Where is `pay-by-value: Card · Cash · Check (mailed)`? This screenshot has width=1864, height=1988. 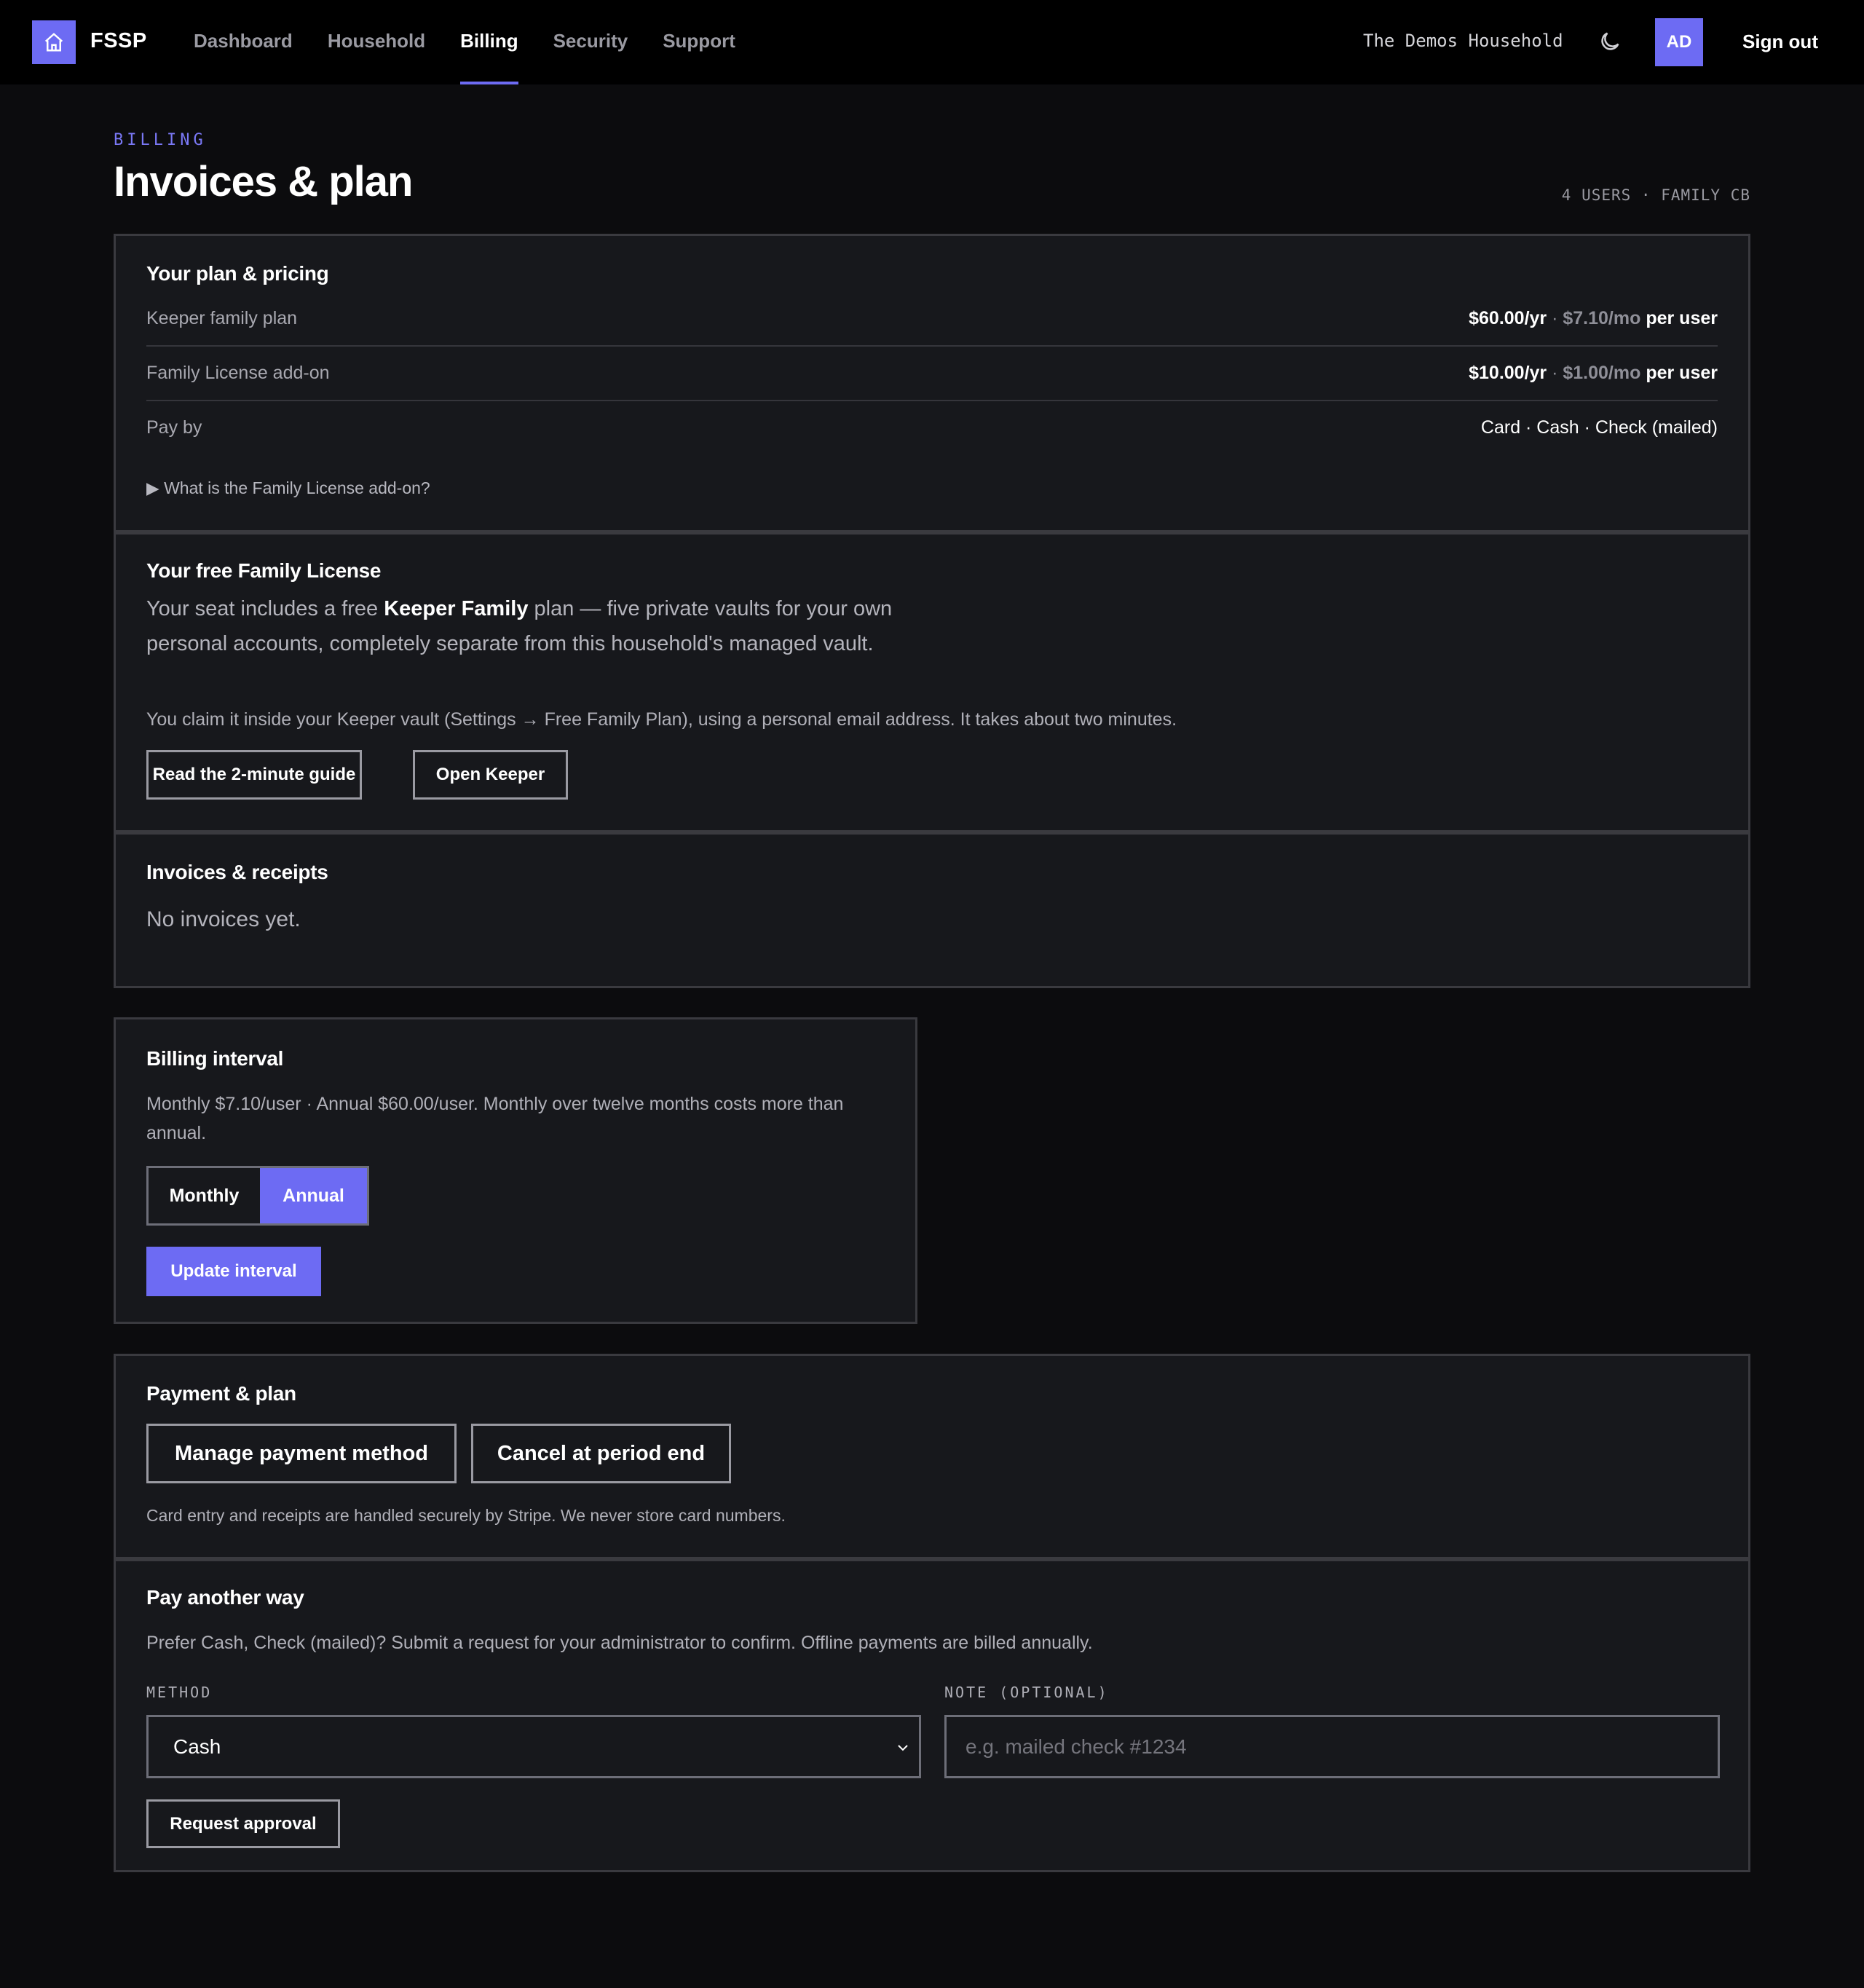 pay-by-value: Card · Cash · Check (mailed) is located at coordinates (1599, 427).